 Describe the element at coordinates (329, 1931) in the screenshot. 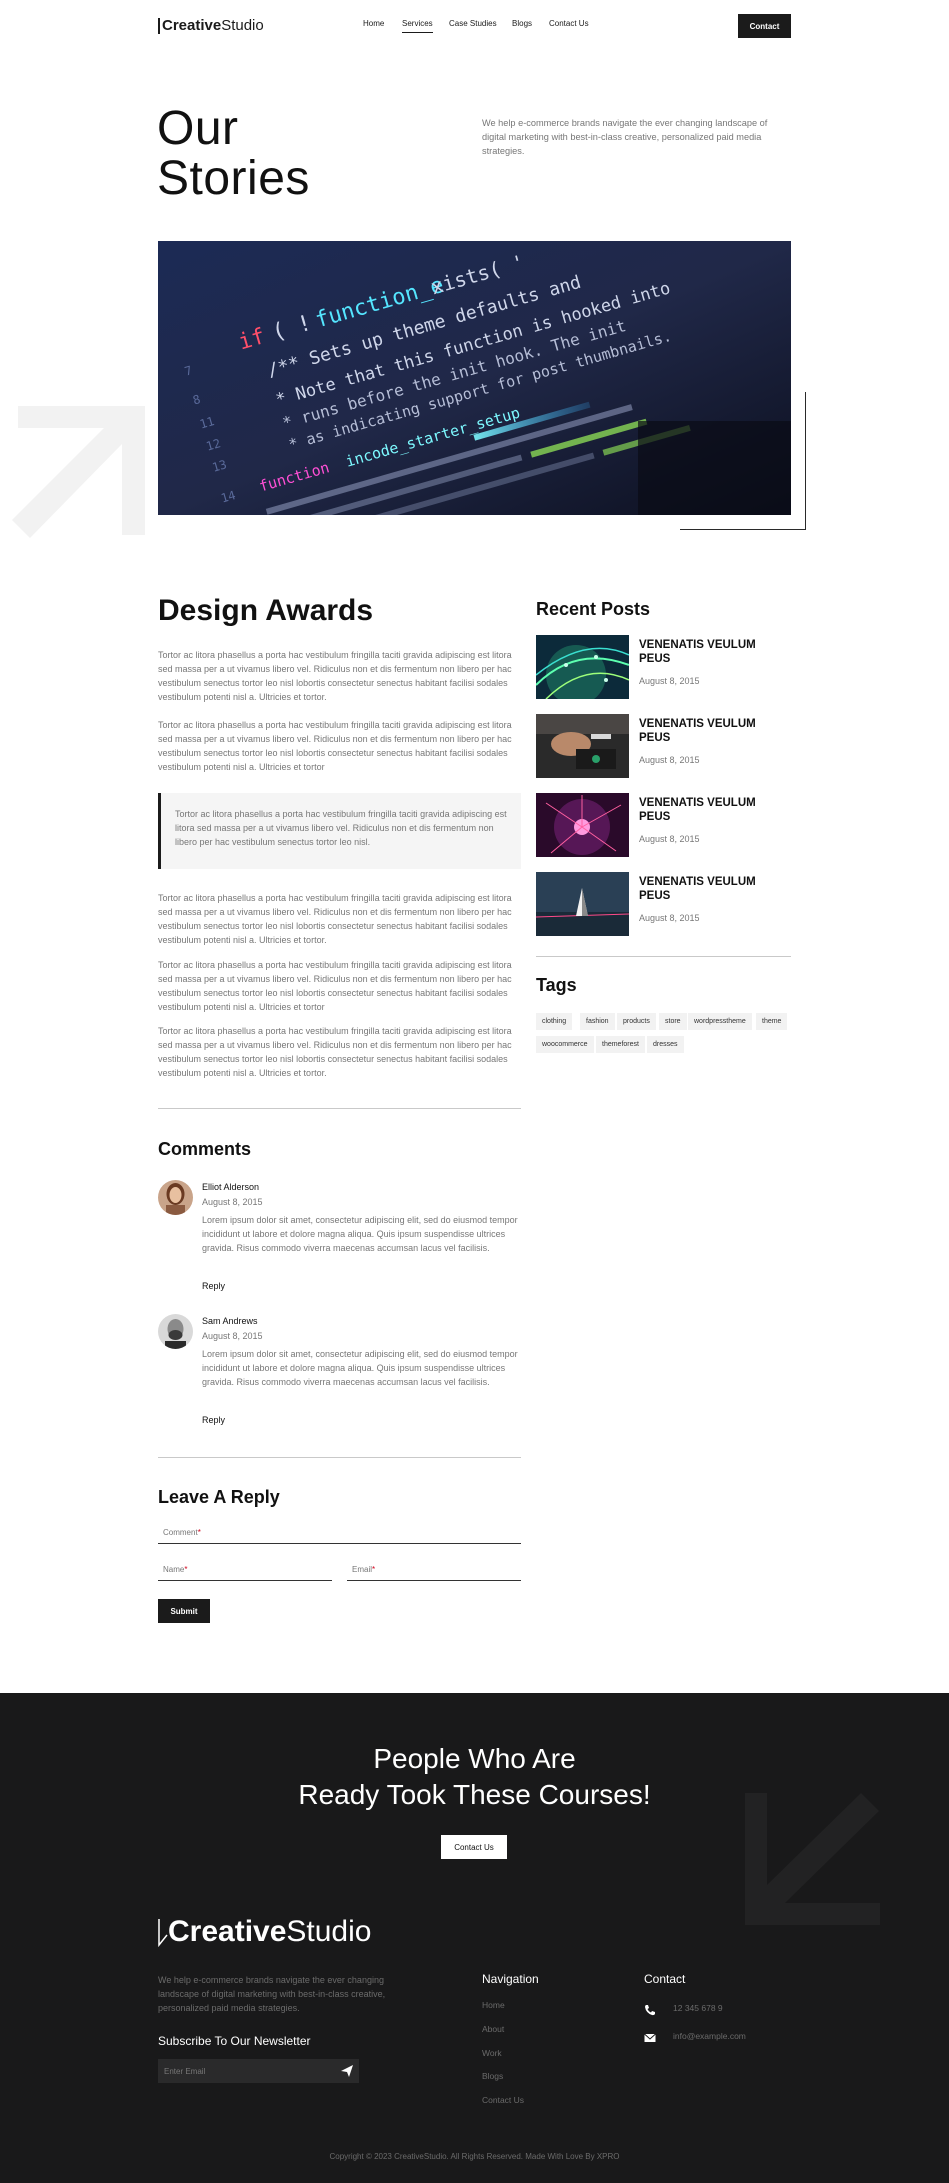

I see `footer-logo-light: Studio` at that location.